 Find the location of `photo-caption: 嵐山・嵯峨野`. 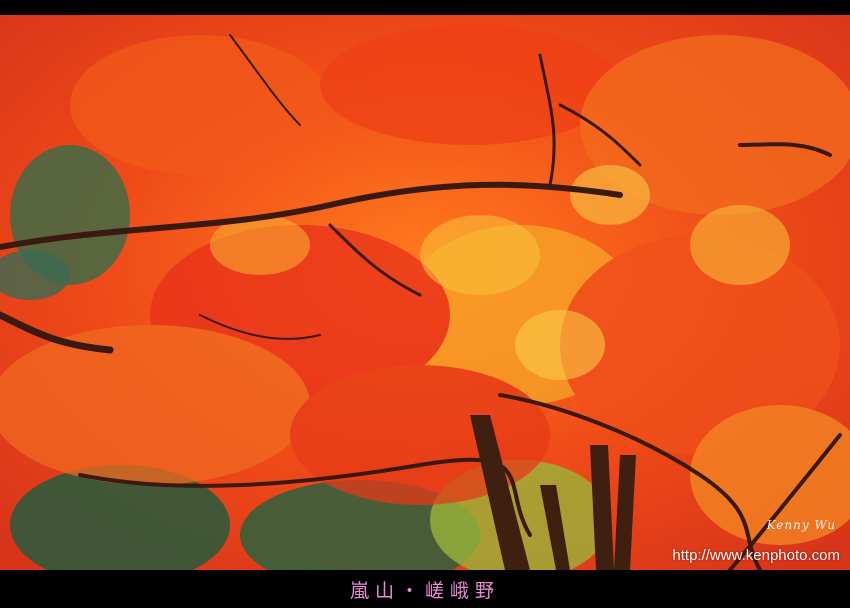

photo-caption: 嵐山・嵯峨野 is located at coordinates (424, 590).